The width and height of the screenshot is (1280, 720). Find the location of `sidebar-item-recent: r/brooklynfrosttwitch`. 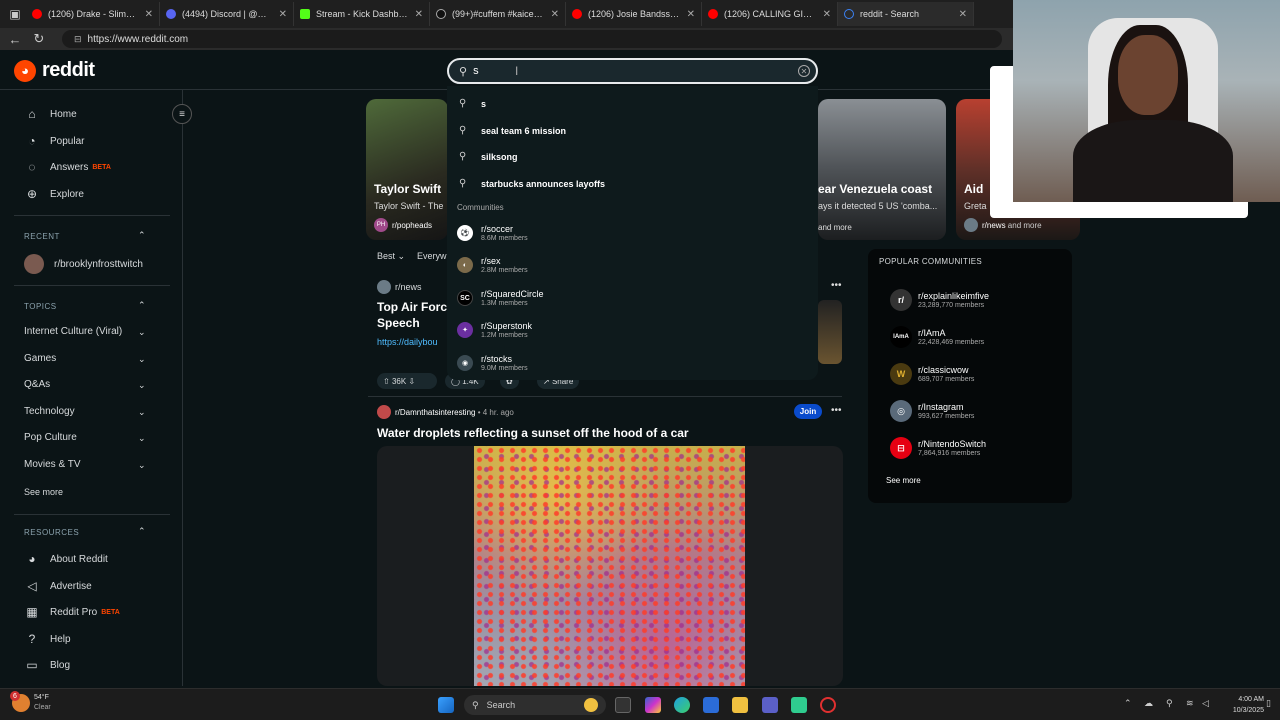

sidebar-item-recent: r/brooklynfrosttwitch is located at coordinates (83, 264).